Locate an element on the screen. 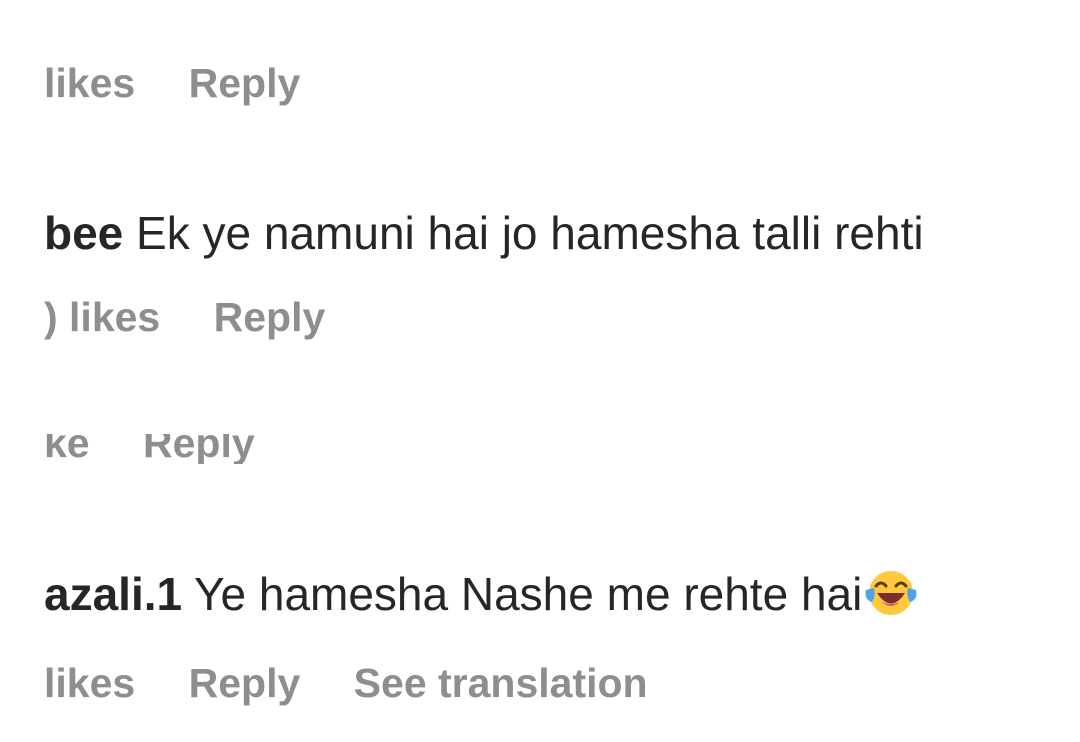 This screenshot has width=1080, height=742. face-with-tears-of-joy-icon is located at coordinates (891, 593).